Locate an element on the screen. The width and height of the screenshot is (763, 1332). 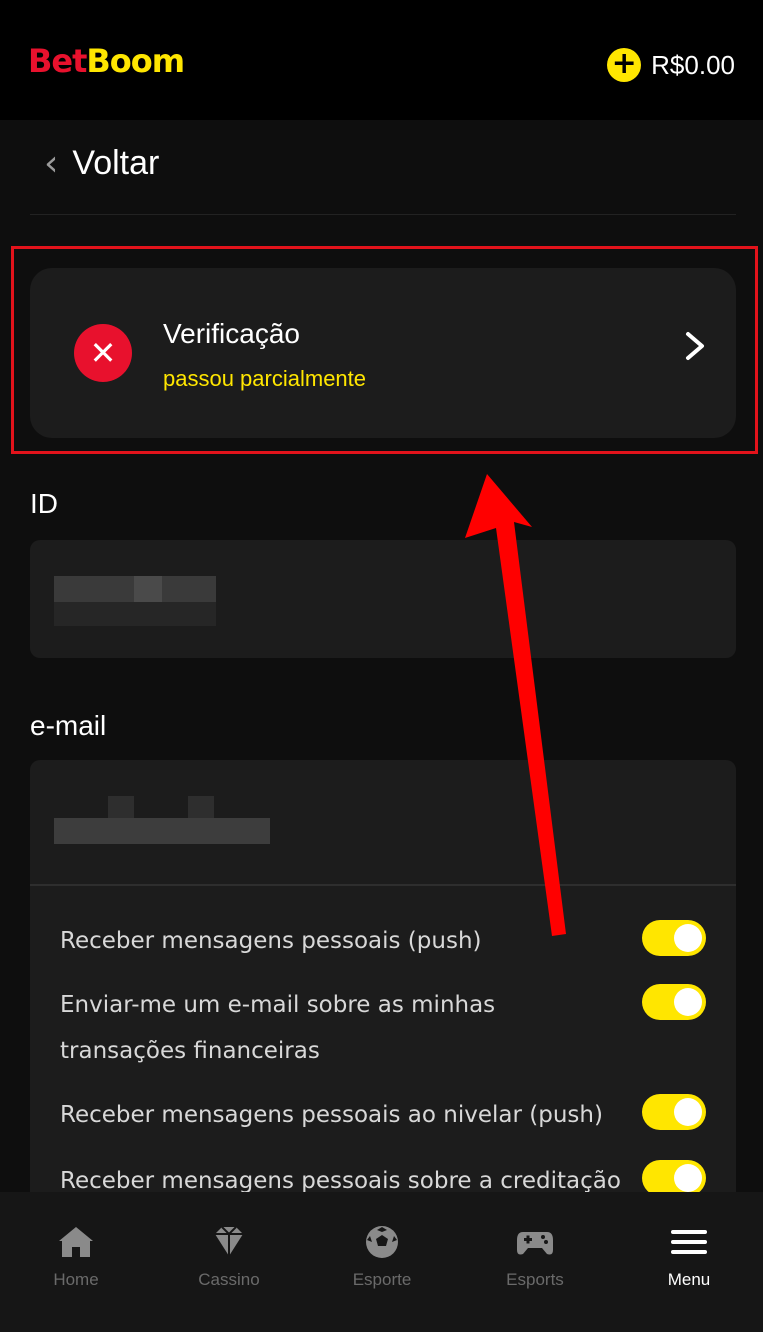
id-label: ID is located at coordinates (44, 503).